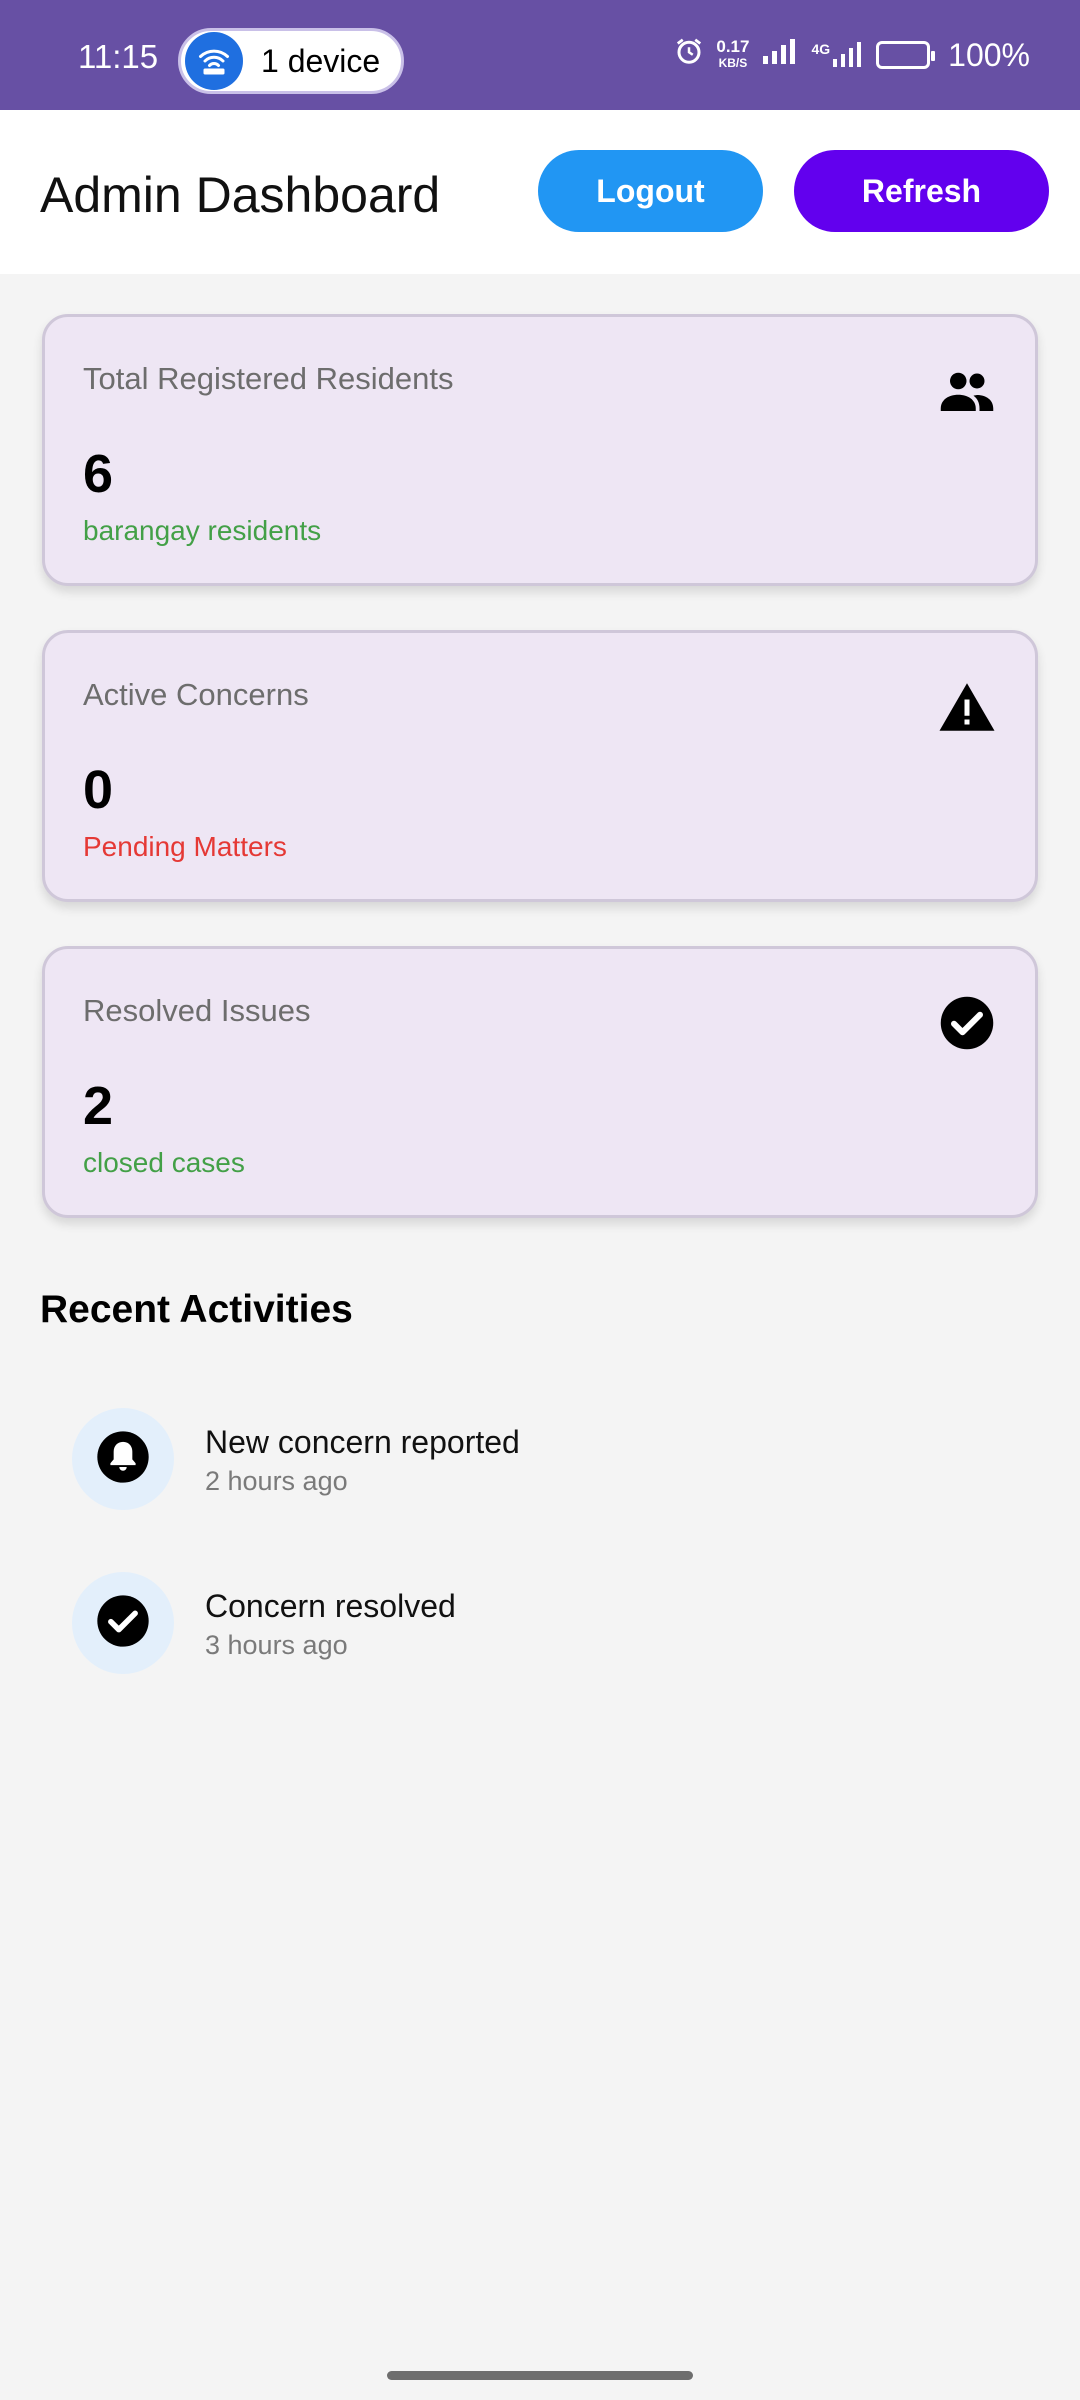 Image resolution: width=1080 pixels, height=2400 pixels. I want to click on hotspot-icon, so click(214, 61).